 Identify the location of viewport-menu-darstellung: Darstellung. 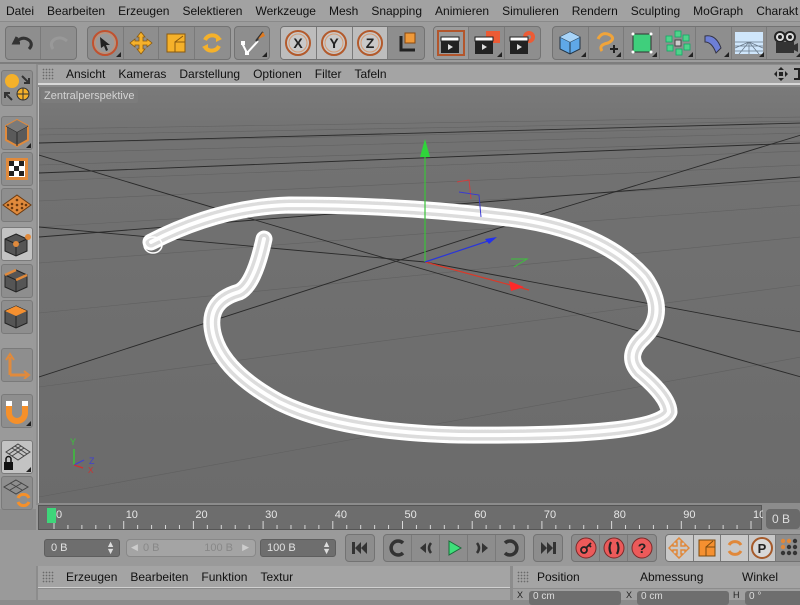
(210, 74).